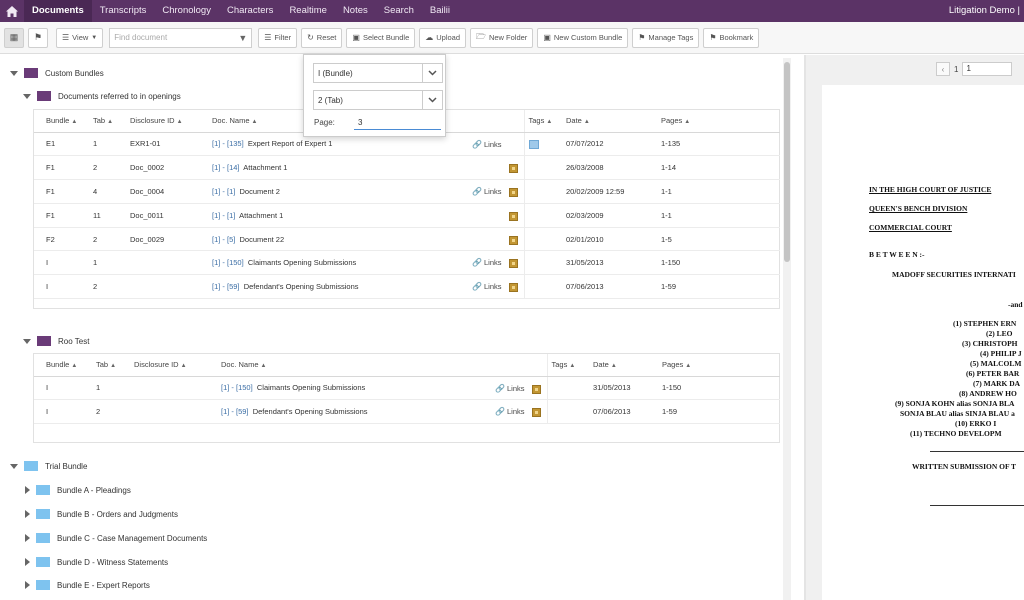 This screenshot has height=600, width=1024. I want to click on nav-search: Search, so click(399, 11).